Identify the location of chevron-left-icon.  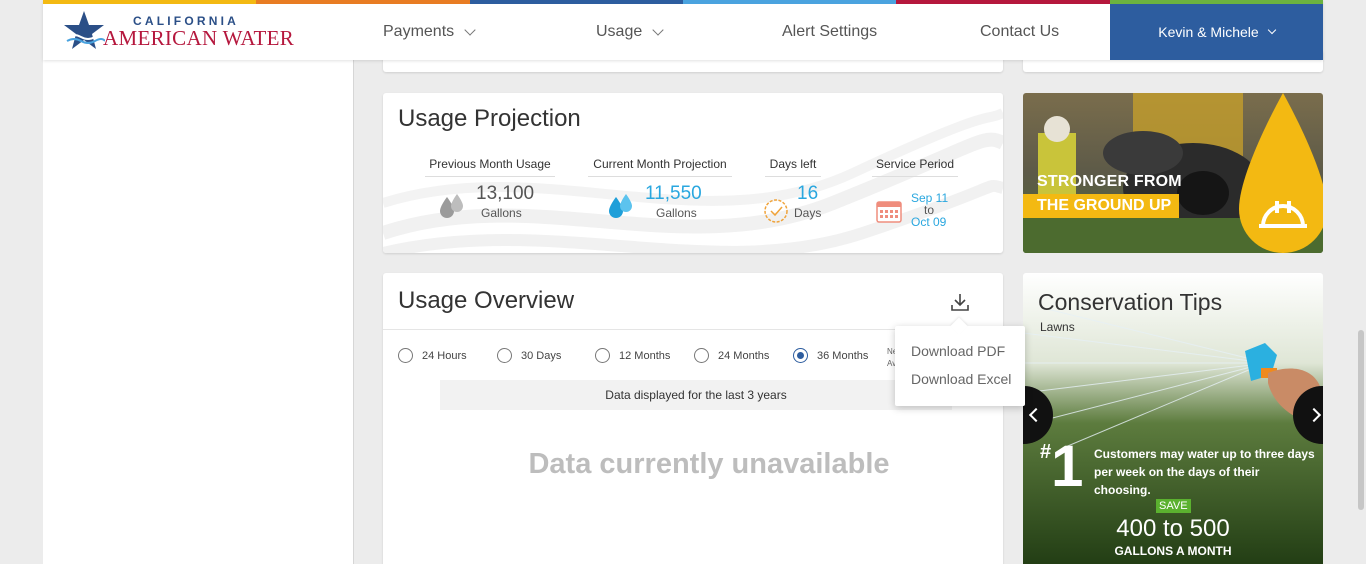
(1036, 415).